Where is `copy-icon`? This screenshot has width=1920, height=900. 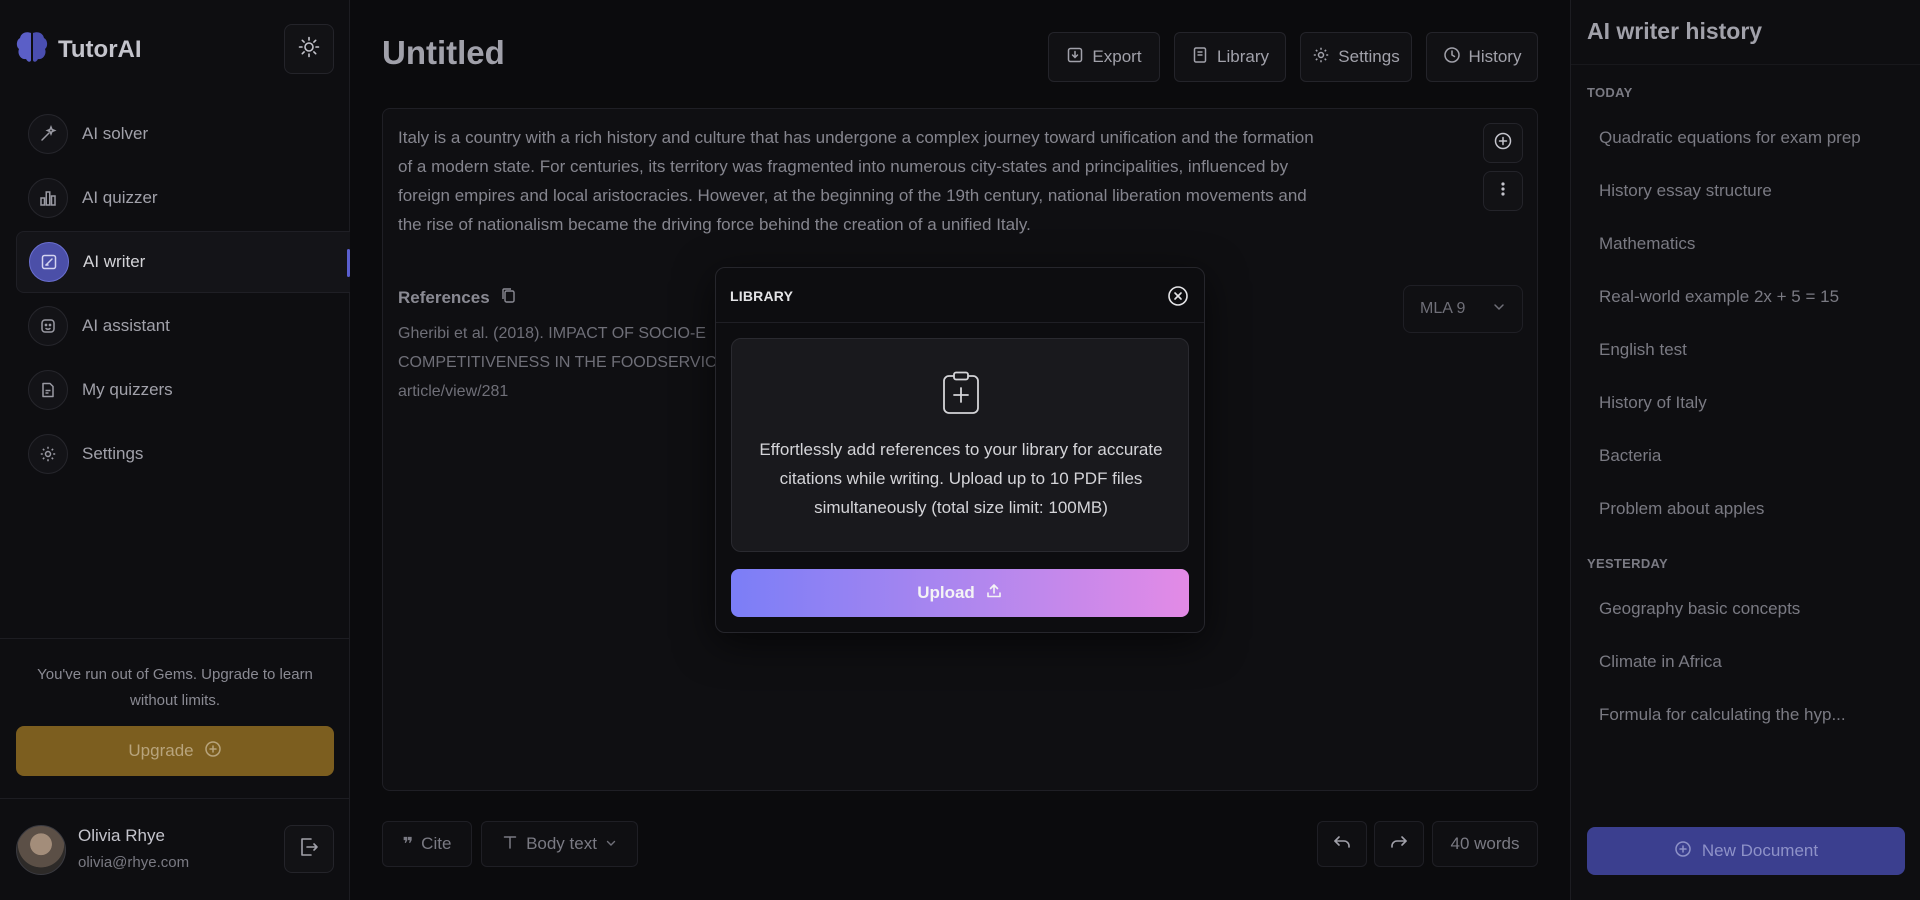 copy-icon is located at coordinates (508, 298).